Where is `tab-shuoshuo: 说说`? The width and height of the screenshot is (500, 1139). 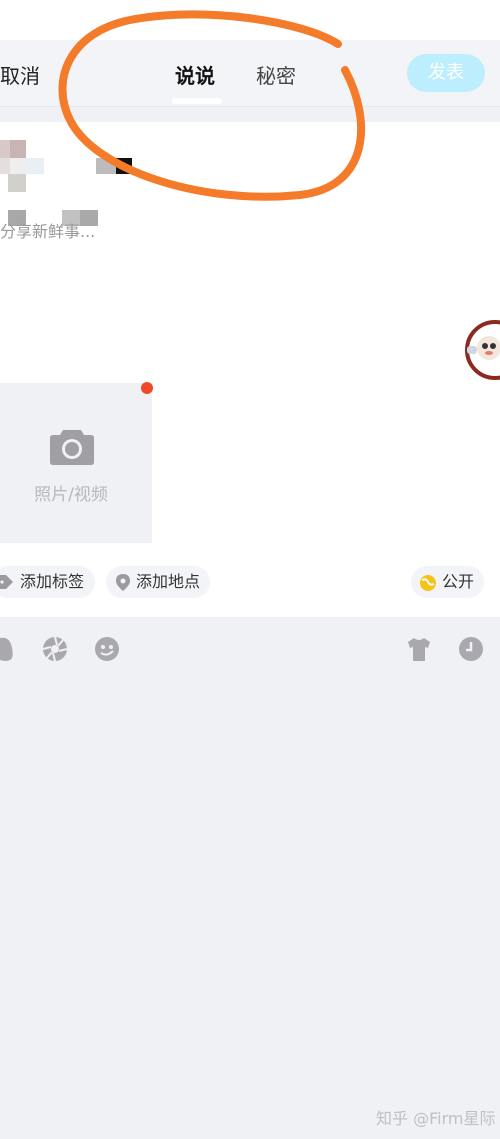
tab-shuoshuo: 说说 is located at coordinates (195, 74).